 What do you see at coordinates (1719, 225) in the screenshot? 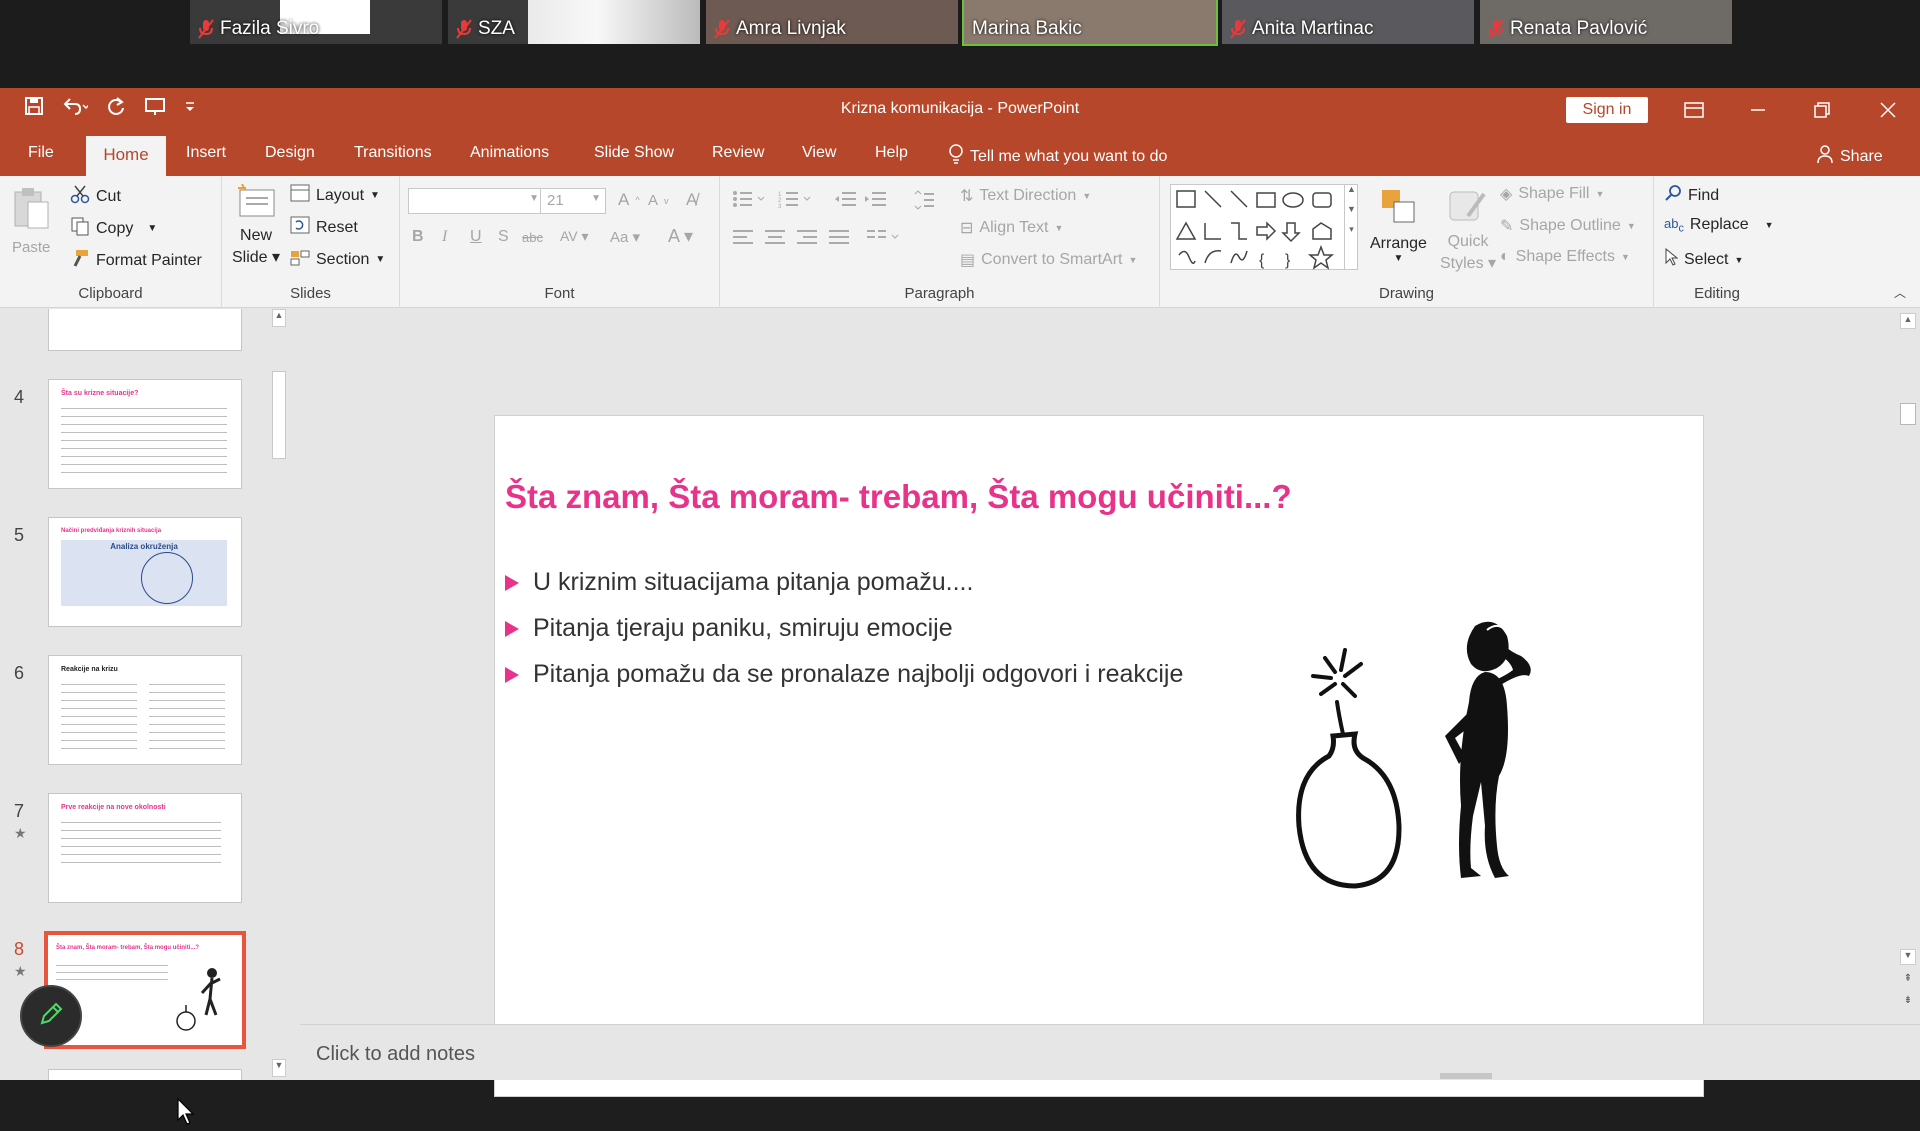
I see `replace-button: abc Replace ▼` at bounding box center [1719, 225].